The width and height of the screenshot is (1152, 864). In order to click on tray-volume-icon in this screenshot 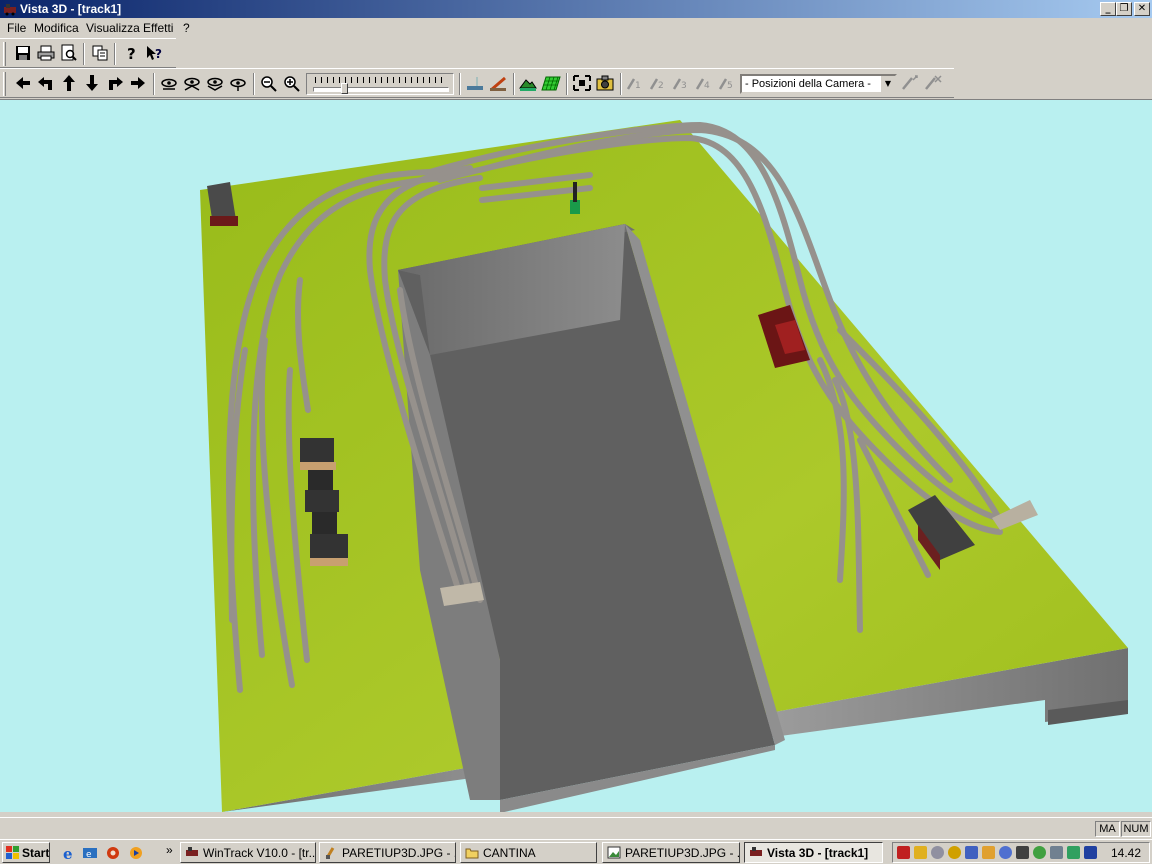, I will do `click(1022, 852)`.